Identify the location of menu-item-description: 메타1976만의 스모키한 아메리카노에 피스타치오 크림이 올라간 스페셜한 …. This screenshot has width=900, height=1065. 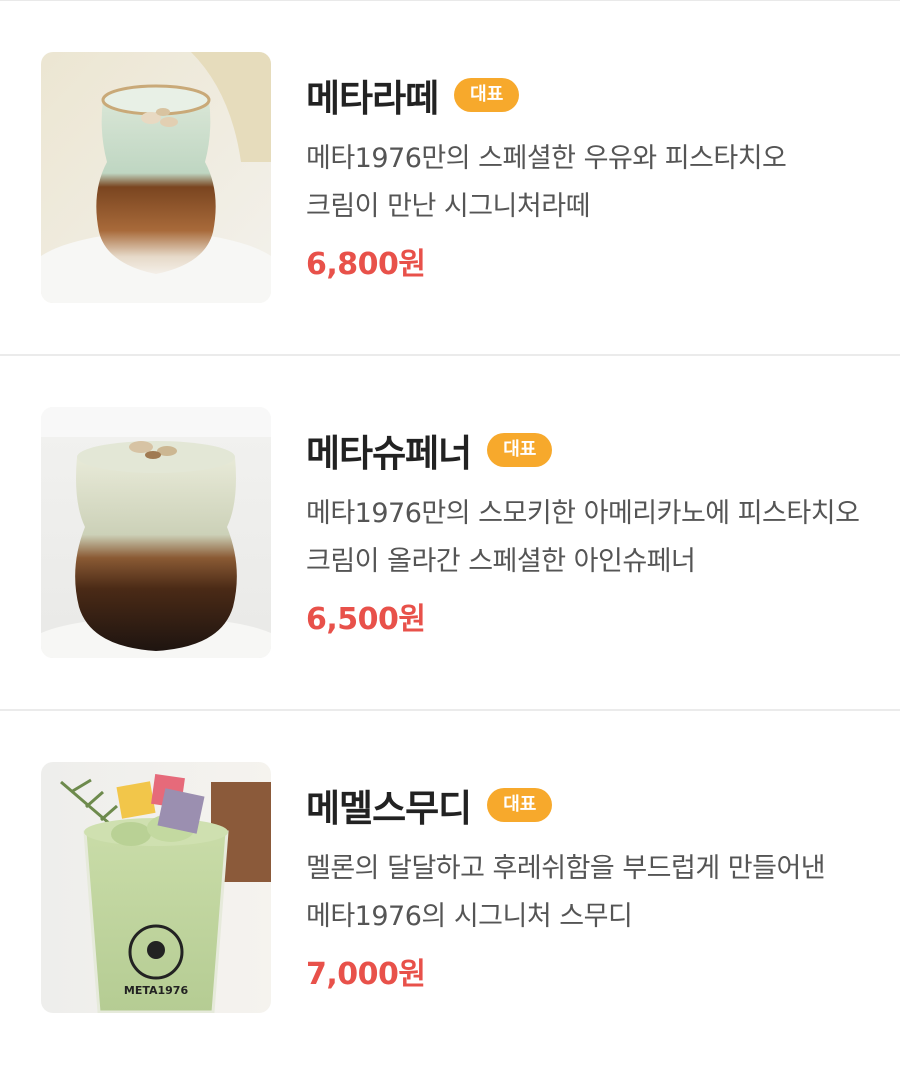
(583, 537).